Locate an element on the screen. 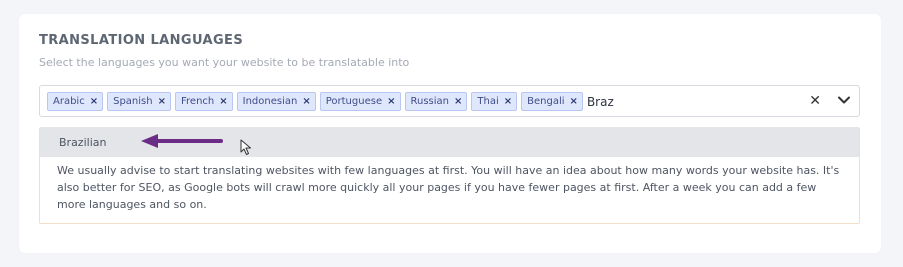  language-tag-indonesian: Indonesian × is located at coordinates (276, 101).